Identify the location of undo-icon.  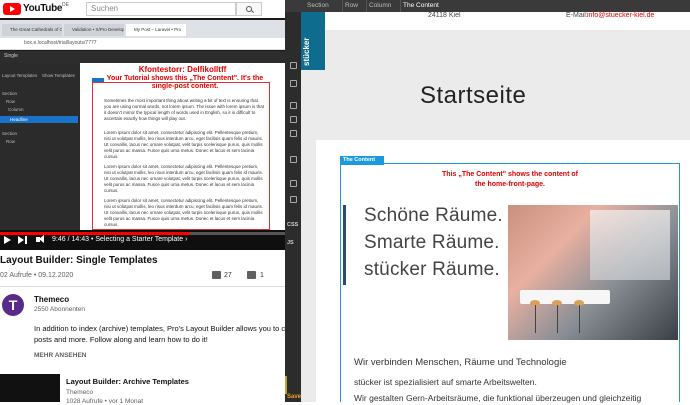
(293, 183).